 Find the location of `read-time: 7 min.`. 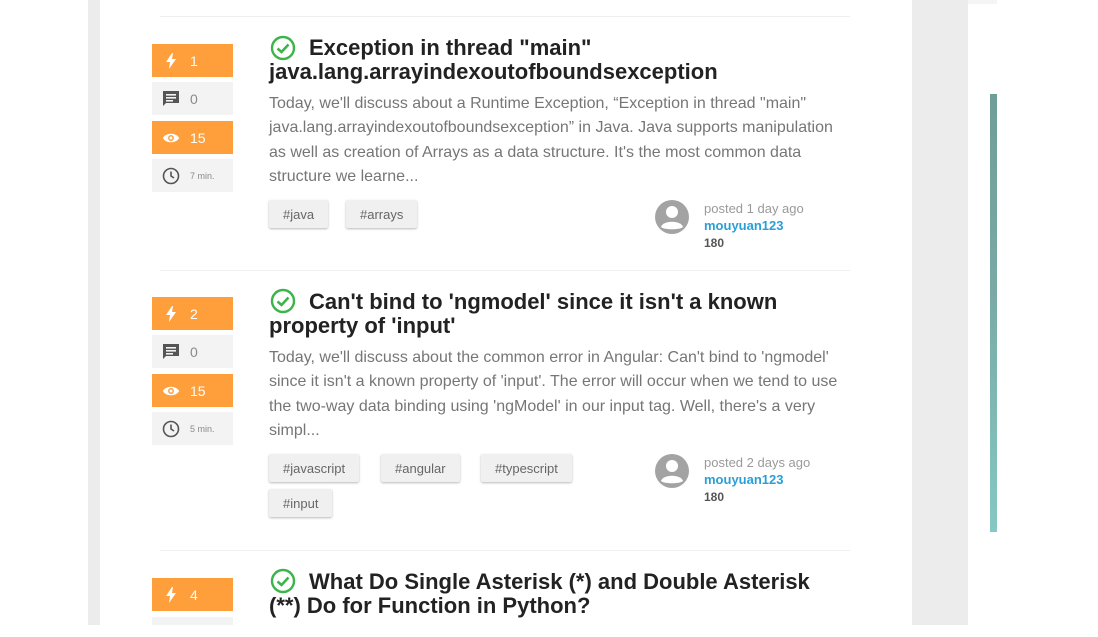

read-time: 7 min. is located at coordinates (192, 175).